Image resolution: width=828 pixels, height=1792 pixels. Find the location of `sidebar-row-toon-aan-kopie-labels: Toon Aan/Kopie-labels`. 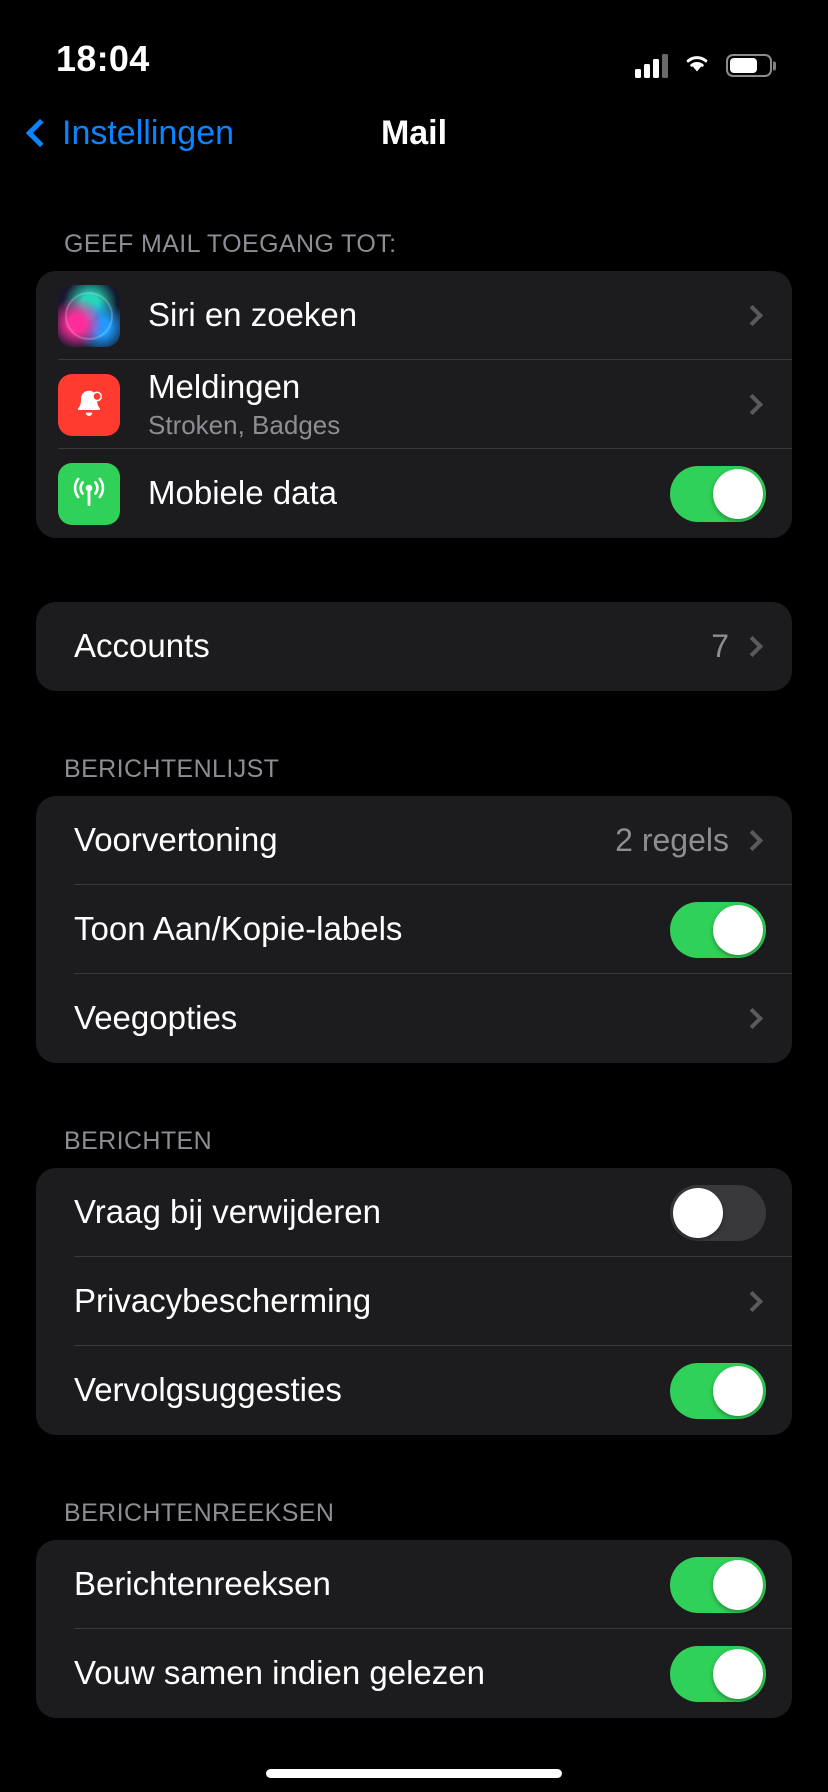

sidebar-row-toon-aan-kopie-labels: Toon Aan/Kopie-labels is located at coordinates (433, 929).